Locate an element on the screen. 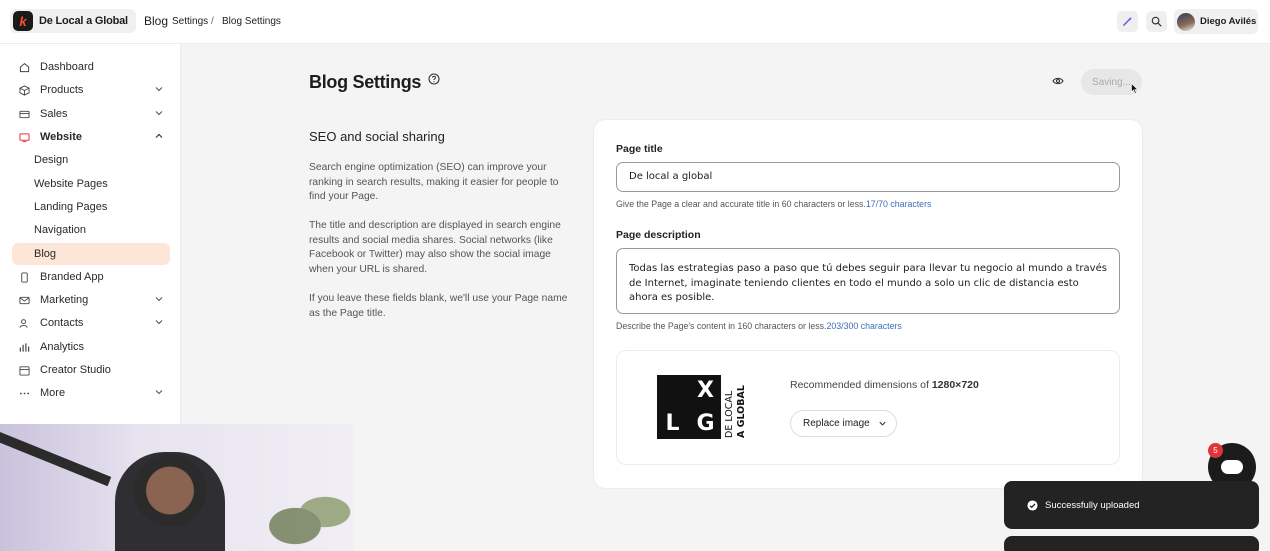 The height and width of the screenshot is (551, 1270). logo-letter-g: G is located at coordinates (705, 423).